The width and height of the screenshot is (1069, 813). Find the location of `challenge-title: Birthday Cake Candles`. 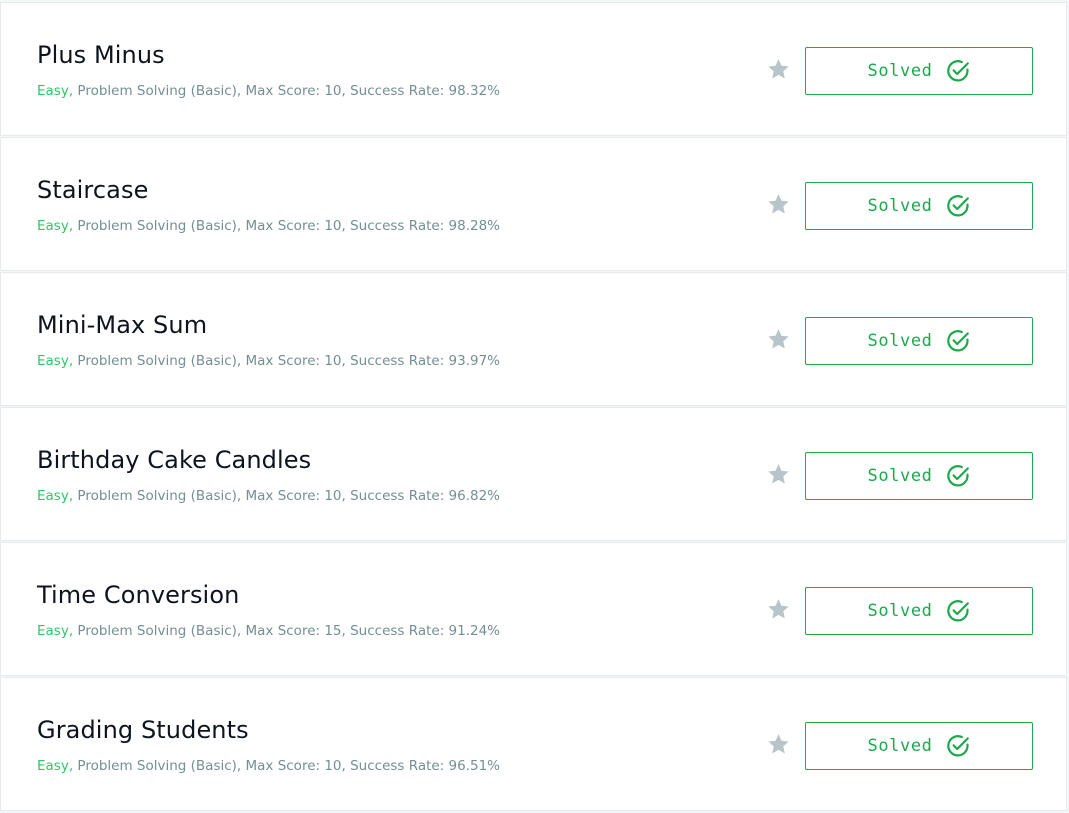

challenge-title: Birthday Cake Candles is located at coordinates (174, 460).